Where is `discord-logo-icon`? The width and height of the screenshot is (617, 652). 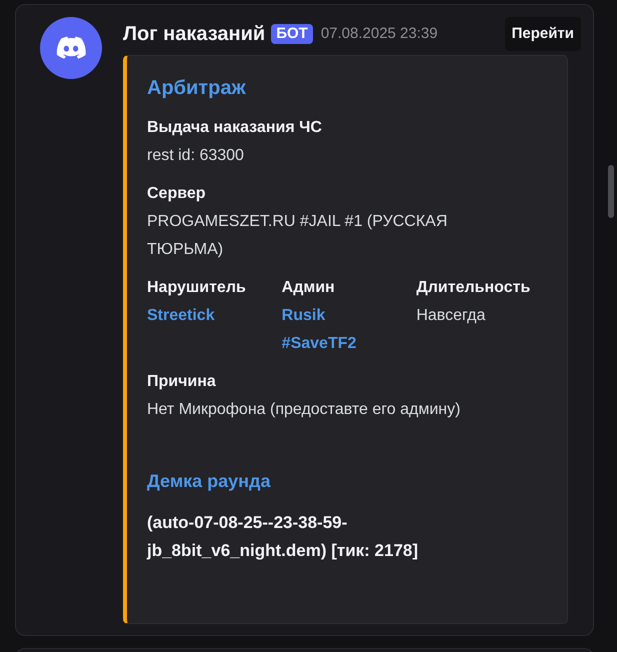
discord-logo-icon is located at coordinates (71, 48).